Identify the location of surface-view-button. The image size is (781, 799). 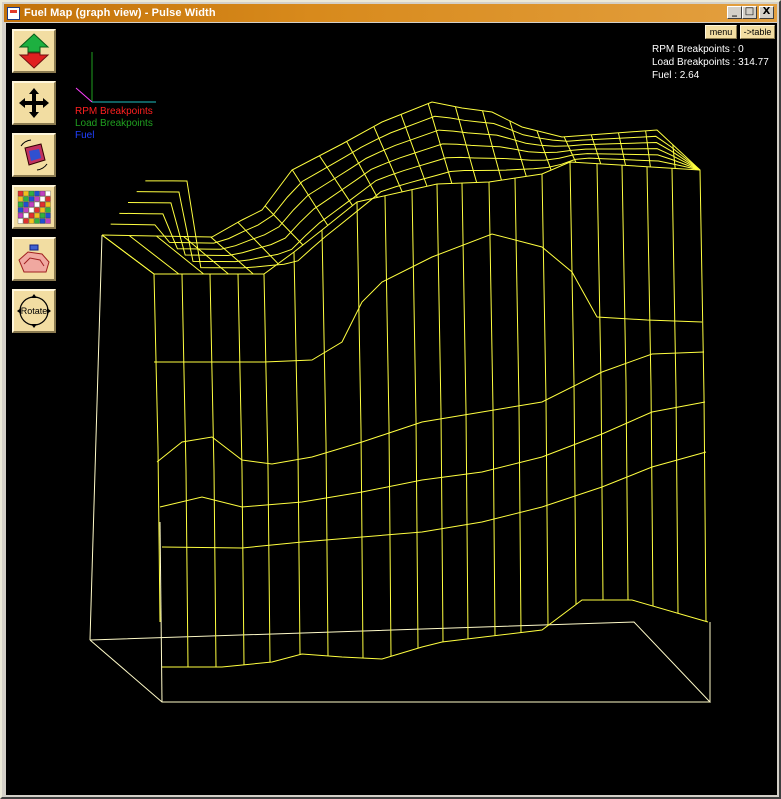
(34, 259).